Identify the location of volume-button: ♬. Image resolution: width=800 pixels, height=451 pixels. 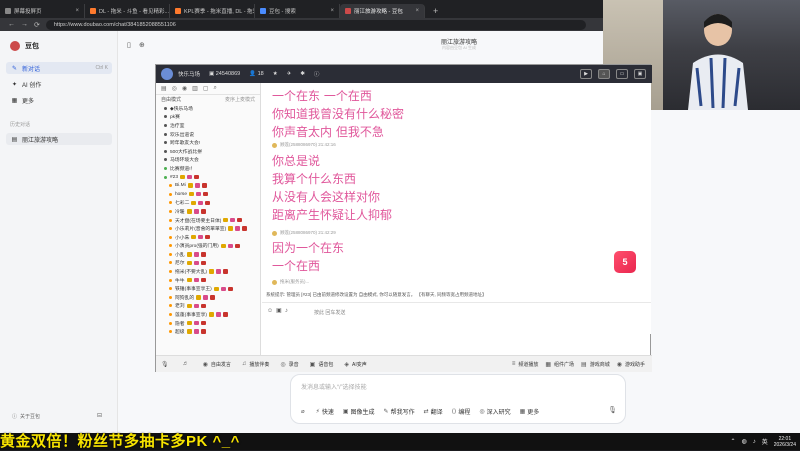
(187, 364).